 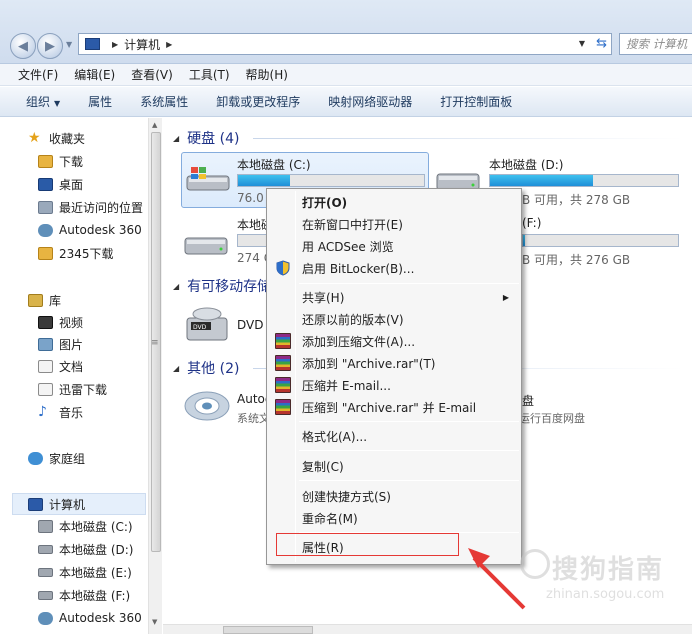 What do you see at coordinates (69, 44) in the screenshot?
I see `history-dropdown-icon: ▼` at bounding box center [69, 44].